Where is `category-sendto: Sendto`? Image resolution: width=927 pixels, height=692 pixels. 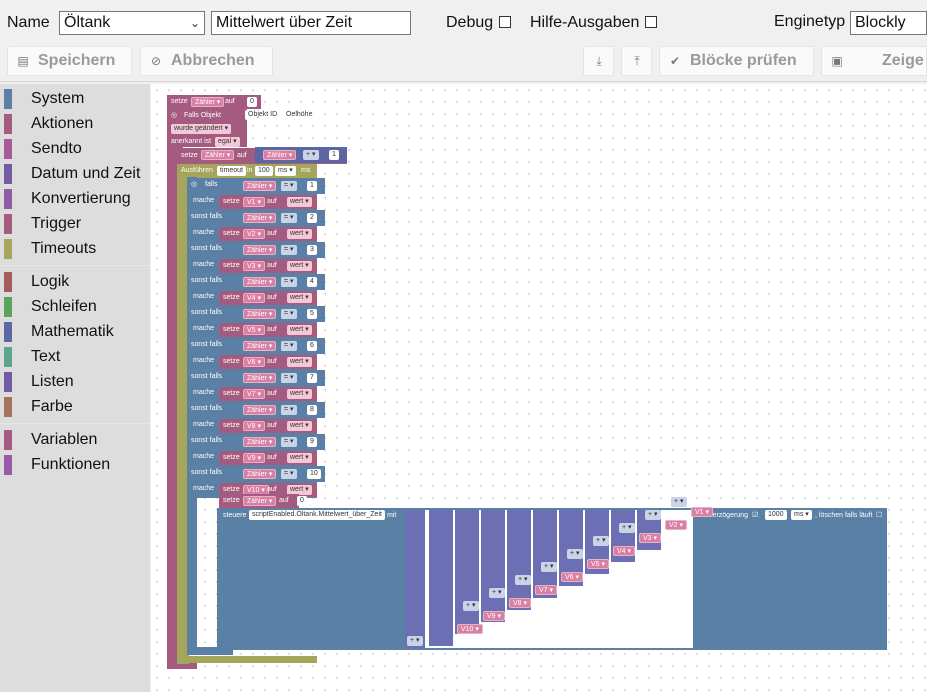 category-sendto: Sendto is located at coordinates (75, 149).